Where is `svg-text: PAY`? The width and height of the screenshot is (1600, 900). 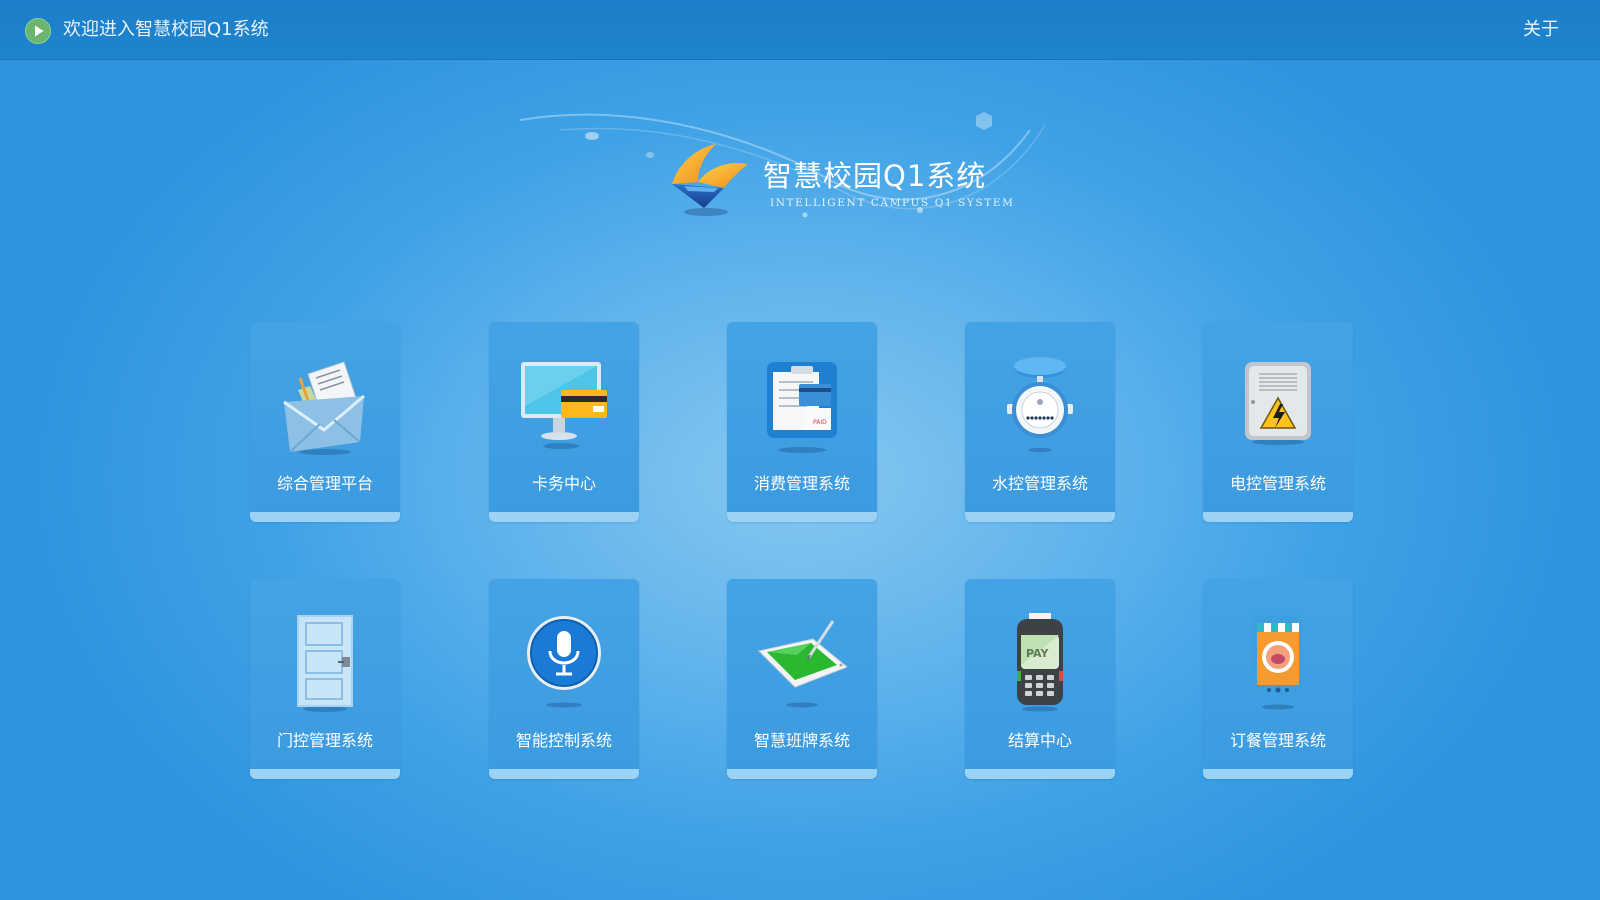
svg-text: PAY is located at coordinates (1038, 653).